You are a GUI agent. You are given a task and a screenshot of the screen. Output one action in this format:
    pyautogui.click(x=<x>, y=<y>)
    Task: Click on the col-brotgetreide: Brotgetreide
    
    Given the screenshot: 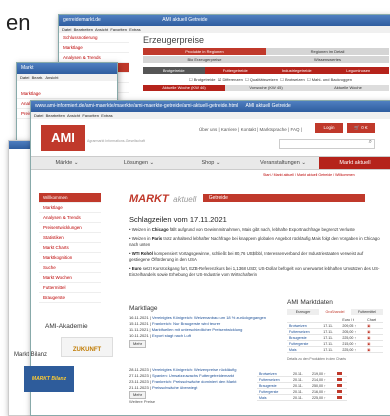 What is the action you would take?
    pyautogui.click(x=174, y=70)
    